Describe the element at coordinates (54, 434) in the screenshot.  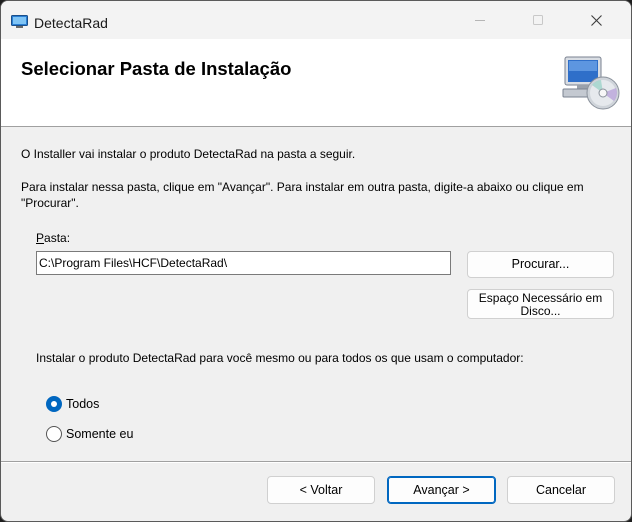
I see `radio-button-unselected` at that location.